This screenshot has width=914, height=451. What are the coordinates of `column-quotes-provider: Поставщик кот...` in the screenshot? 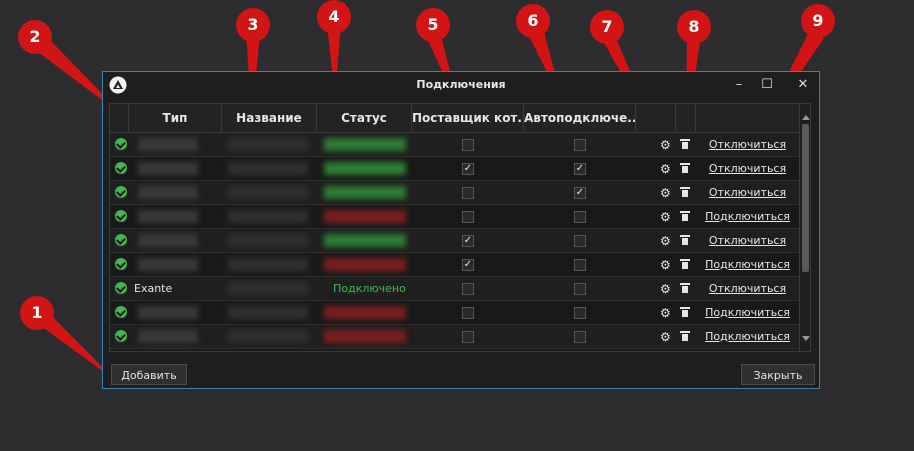 It's located at (468, 118).